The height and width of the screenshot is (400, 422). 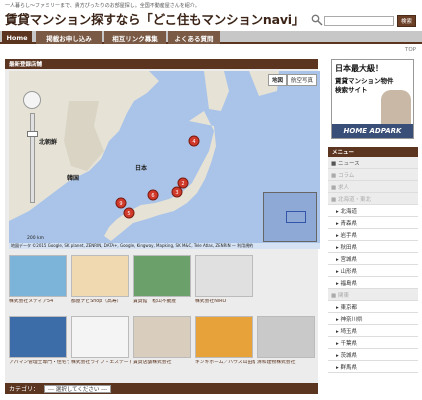 I want to click on svg-text: 2, so click(x=182, y=184).